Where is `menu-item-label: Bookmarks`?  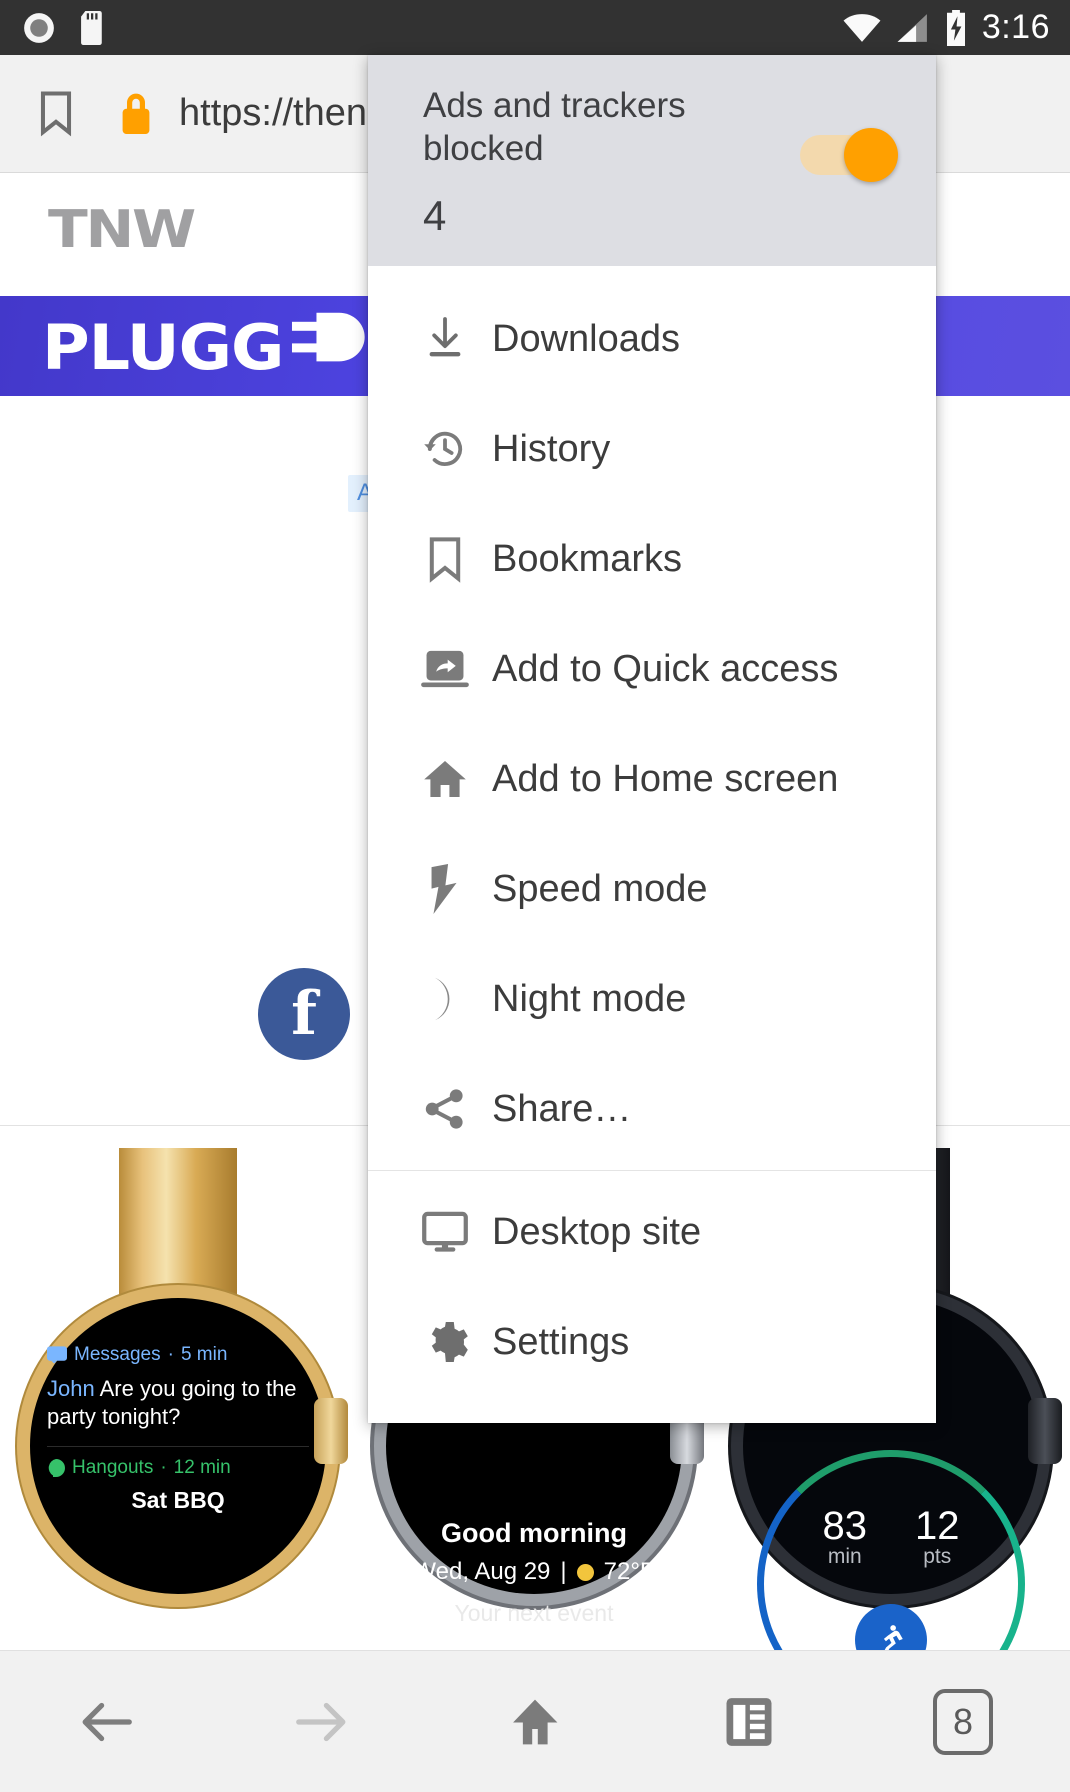 menu-item-label: Bookmarks is located at coordinates (587, 558).